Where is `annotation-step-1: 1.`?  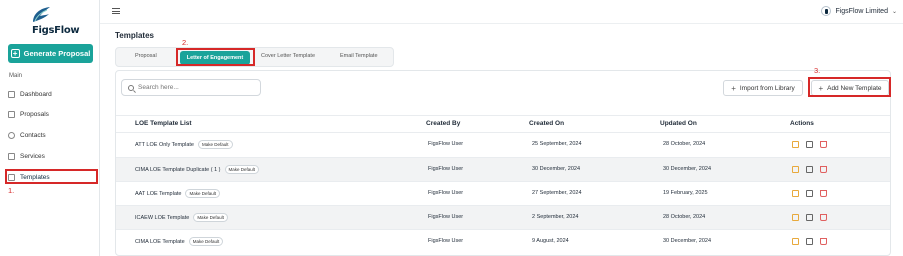 annotation-step-1: 1. is located at coordinates (11, 190).